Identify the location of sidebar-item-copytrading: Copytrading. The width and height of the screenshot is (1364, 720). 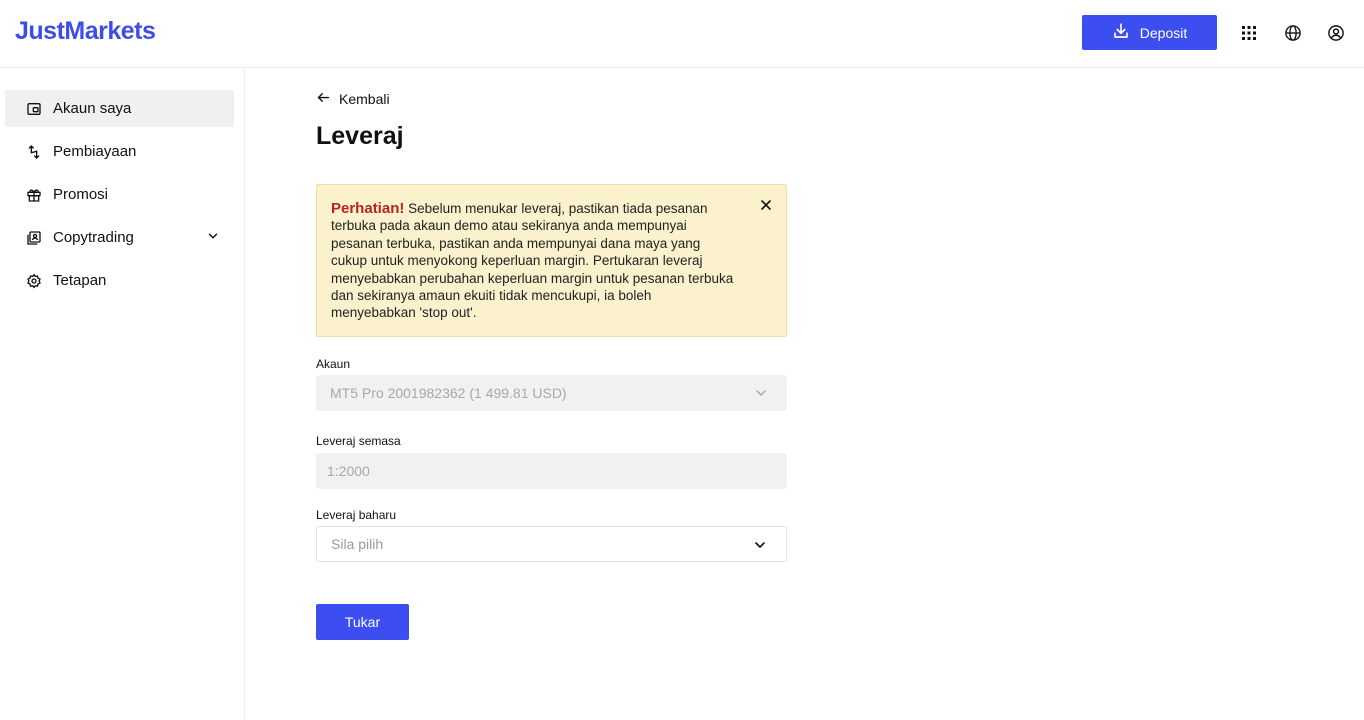
(119, 237).